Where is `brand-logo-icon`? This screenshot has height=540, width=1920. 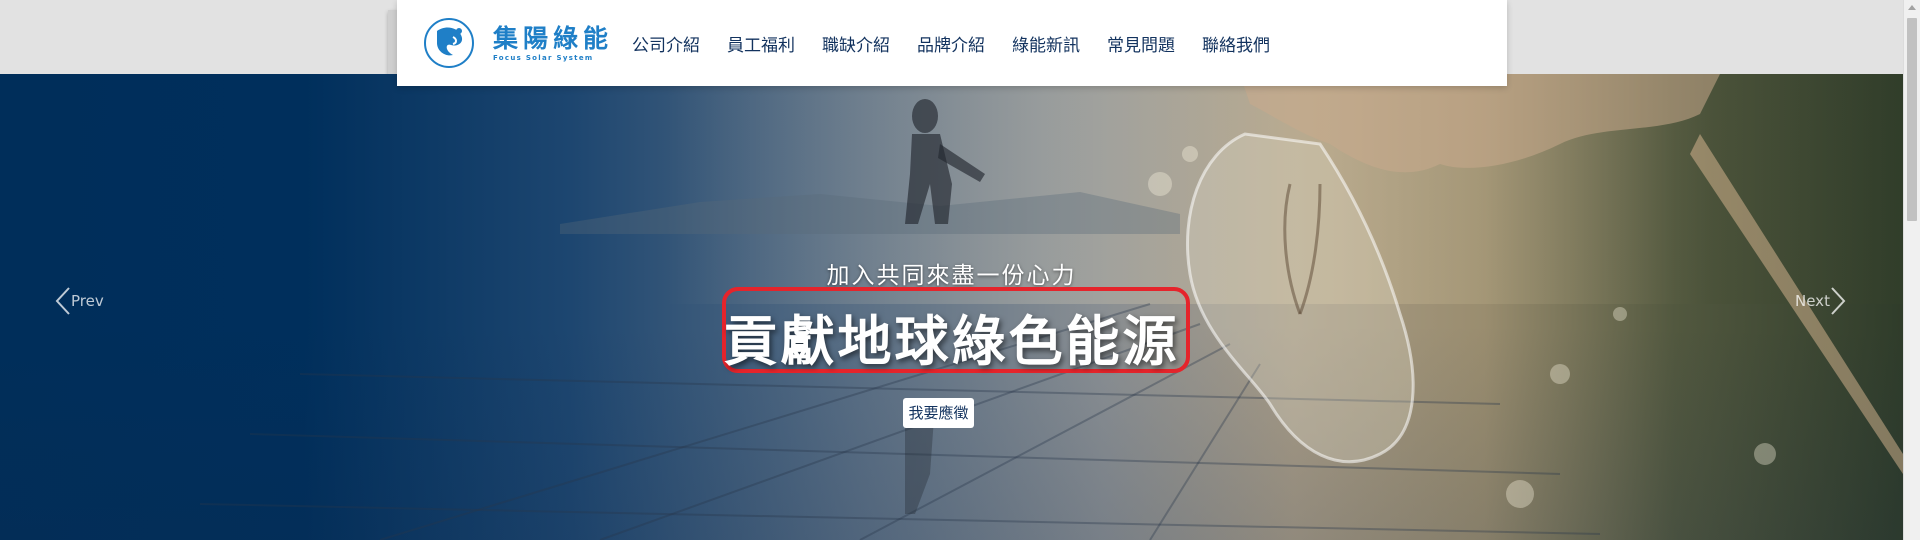
brand-logo-icon is located at coordinates (449, 43).